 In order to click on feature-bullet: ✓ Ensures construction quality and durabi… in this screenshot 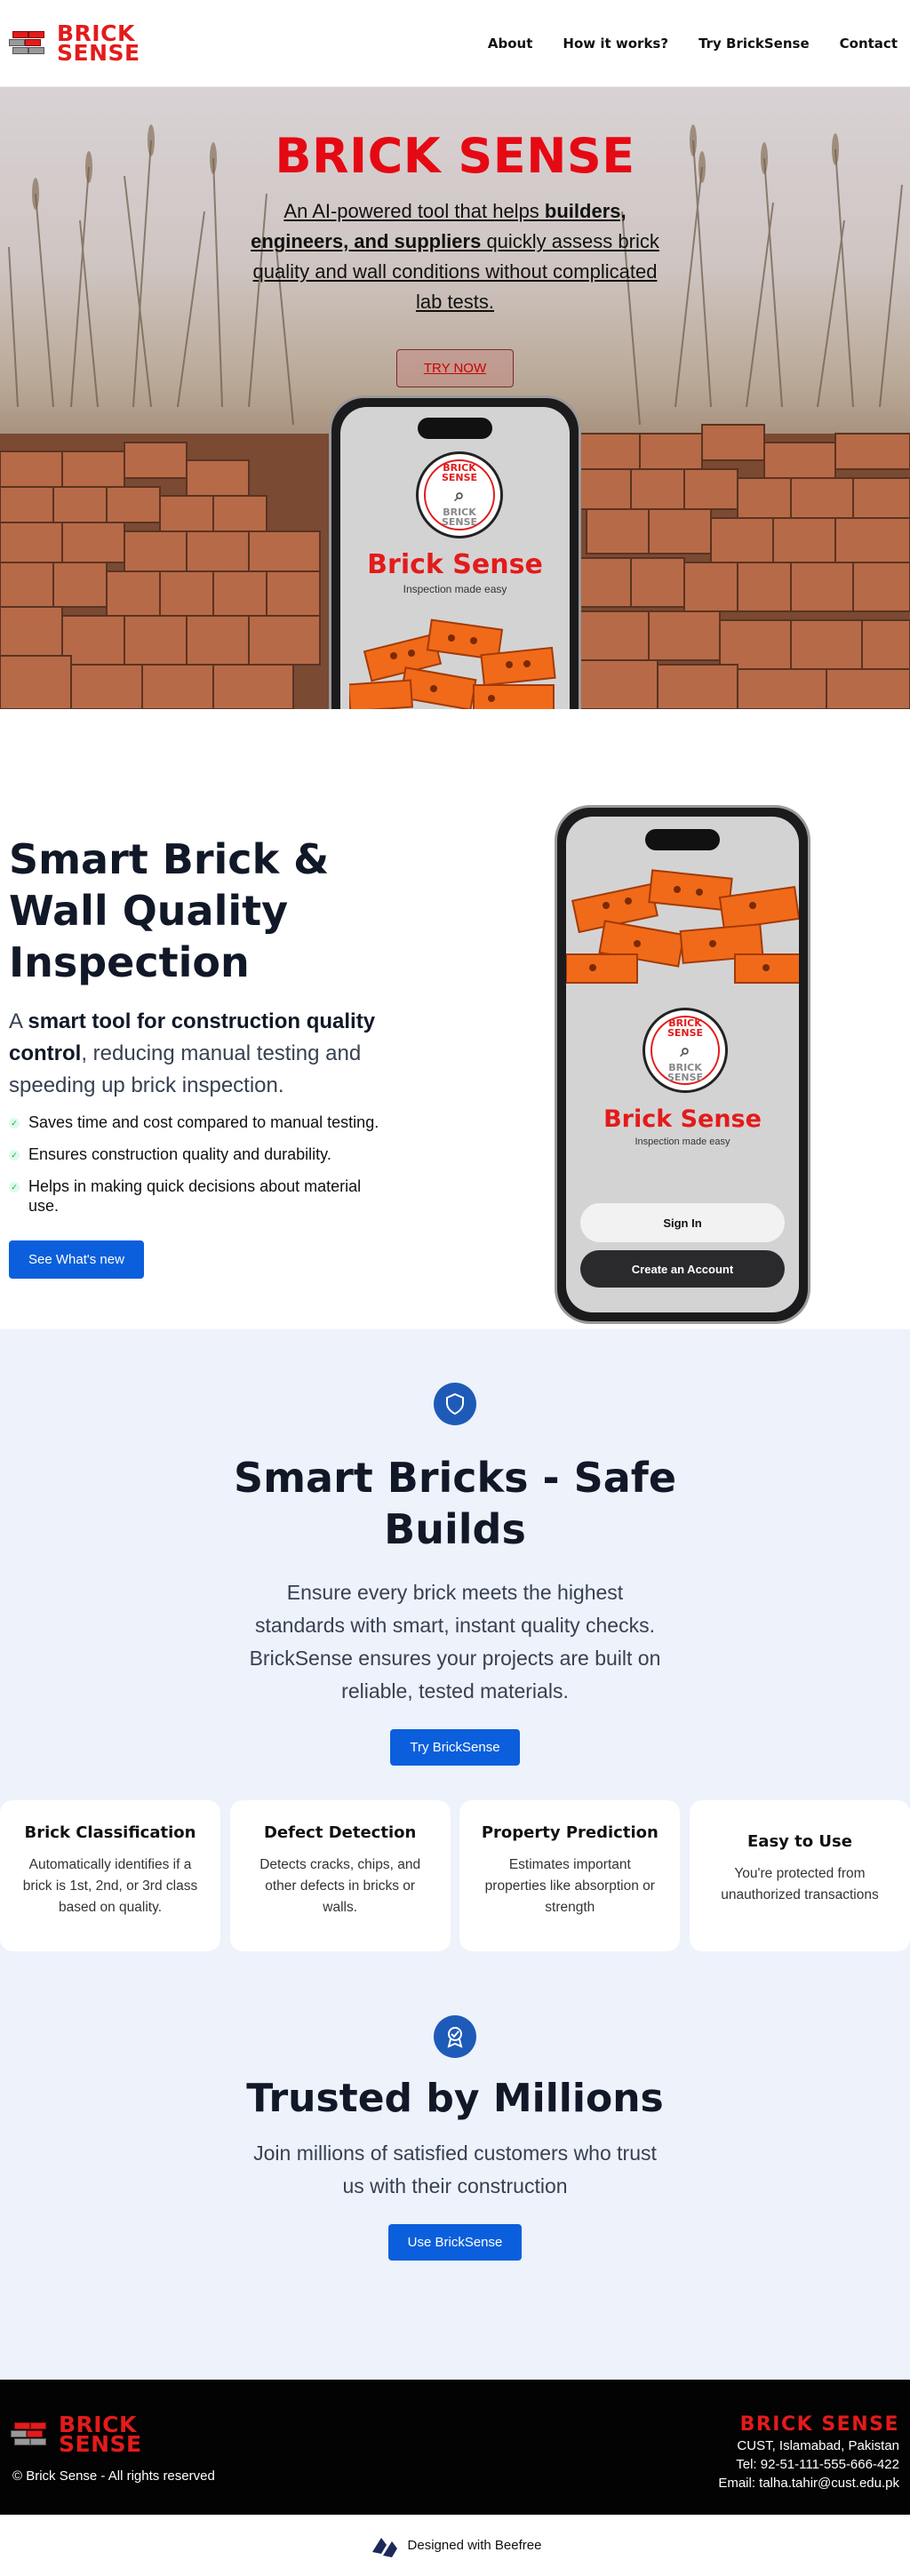, I will do `click(200, 1154)`.